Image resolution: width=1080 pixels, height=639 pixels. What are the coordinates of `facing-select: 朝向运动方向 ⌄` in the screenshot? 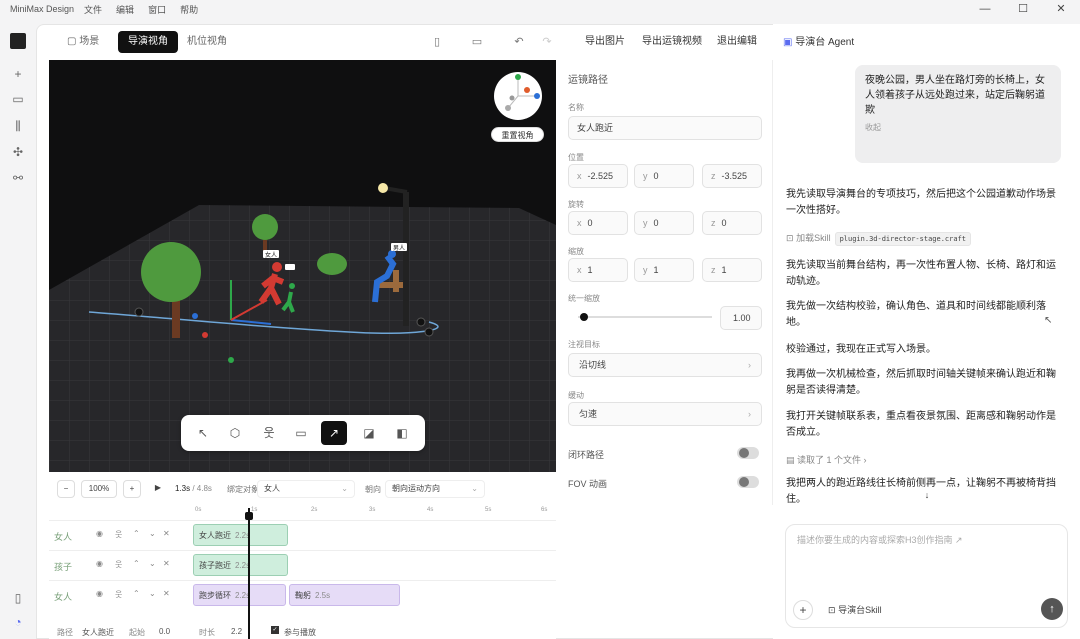 It's located at (435, 489).